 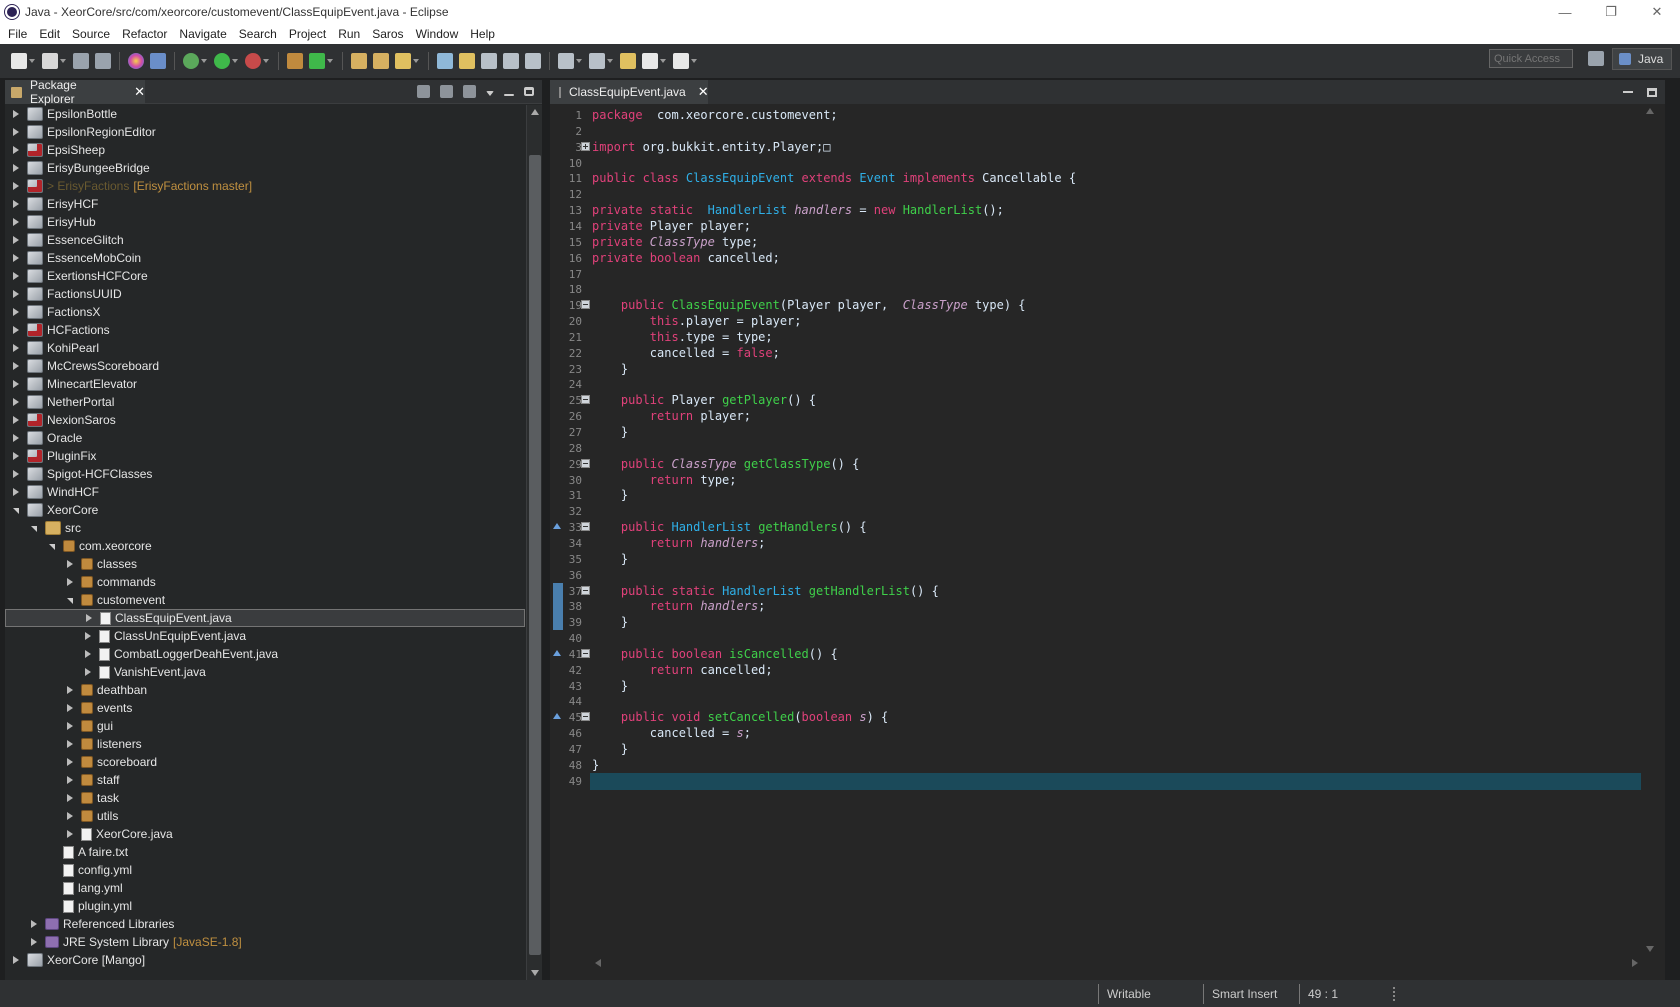 What do you see at coordinates (469, 91) in the screenshot?
I see `focus-on-task-icon` at bounding box center [469, 91].